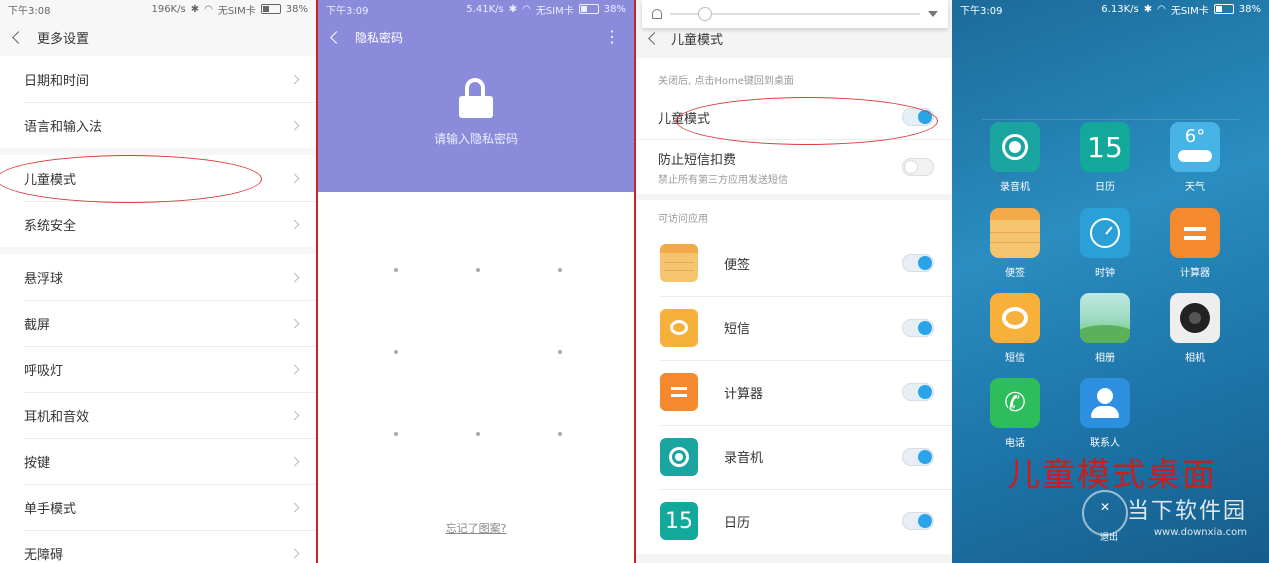  I want to click on sms-block-toggle-row: 防止短信扣费 禁止所有第三方应用发送短信, so click(794, 167).